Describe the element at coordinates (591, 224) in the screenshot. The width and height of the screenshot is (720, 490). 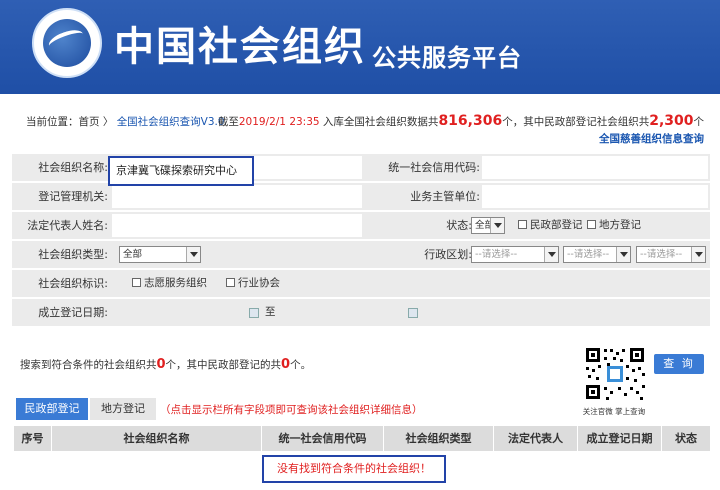
I see `local-reg-checkbox` at that location.